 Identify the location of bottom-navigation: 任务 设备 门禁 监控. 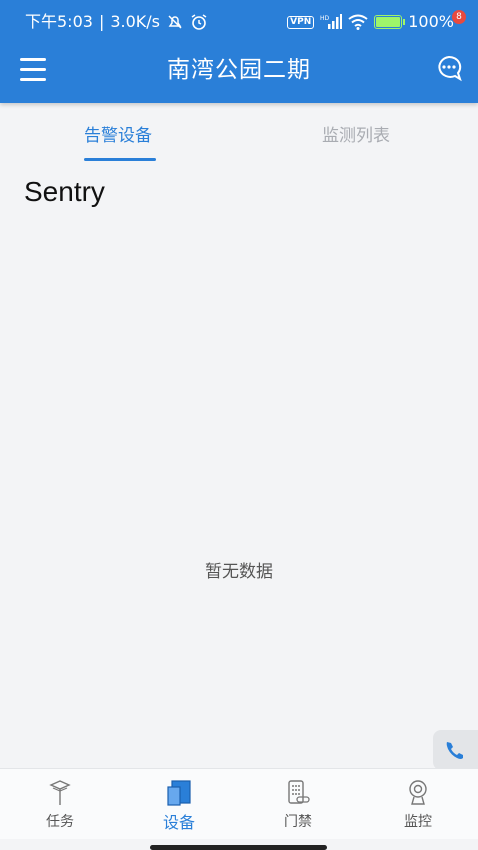
(239, 803).